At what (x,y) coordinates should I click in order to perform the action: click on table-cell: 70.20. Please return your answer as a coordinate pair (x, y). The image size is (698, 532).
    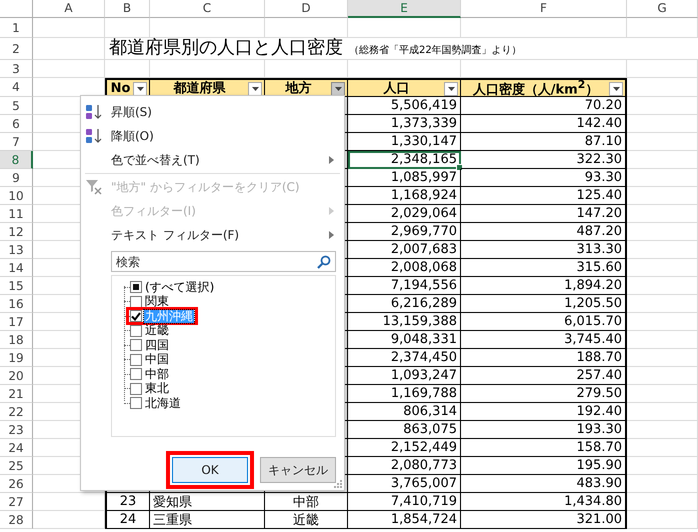
    Looking at the image, I should click on (544, 106).